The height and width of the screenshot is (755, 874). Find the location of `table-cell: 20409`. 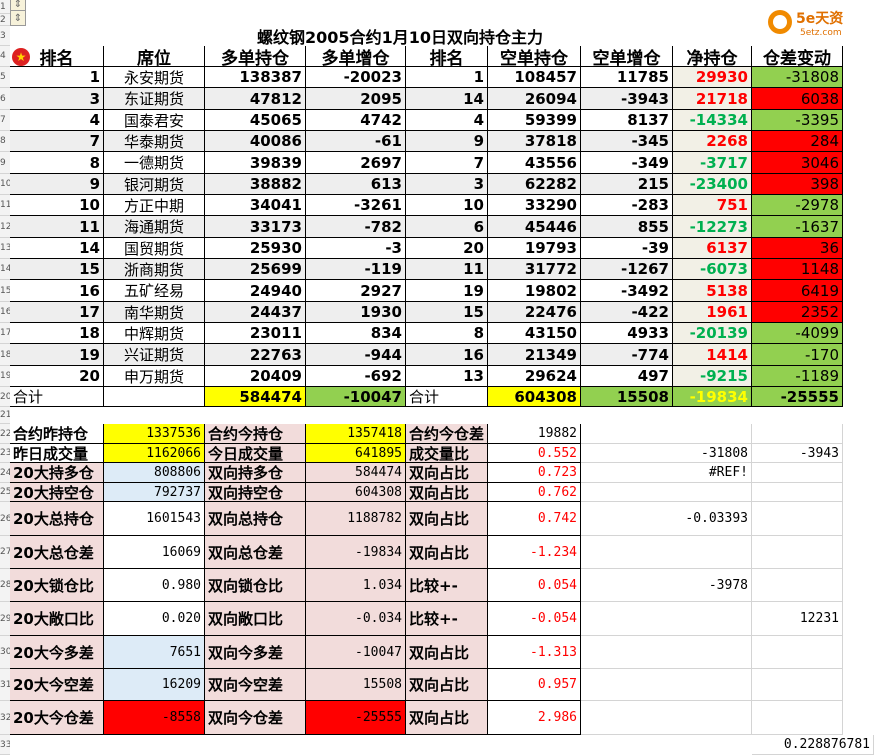

table-cell: 20409 is located at coordinates (255, 376).